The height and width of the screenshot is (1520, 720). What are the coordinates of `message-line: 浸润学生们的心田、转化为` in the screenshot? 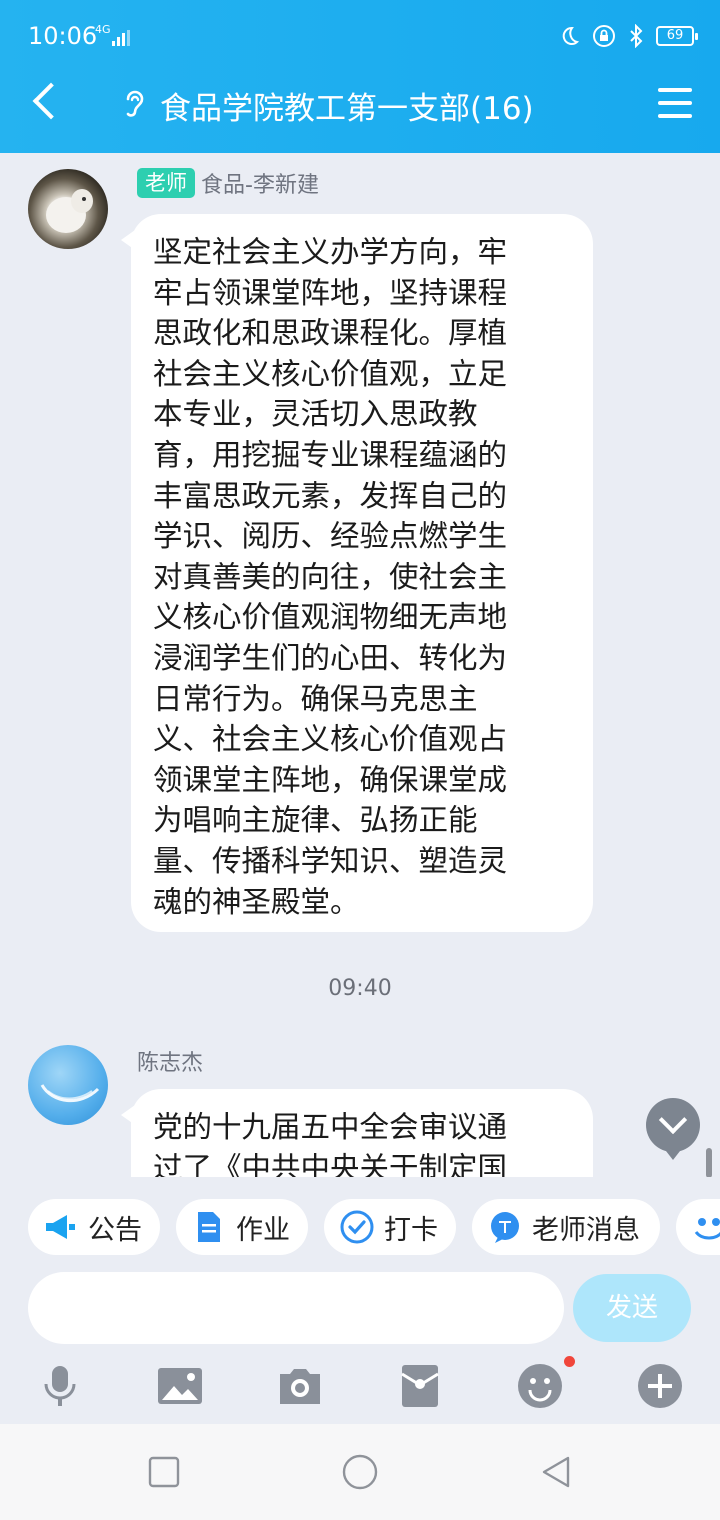 It's located at (330, 657).